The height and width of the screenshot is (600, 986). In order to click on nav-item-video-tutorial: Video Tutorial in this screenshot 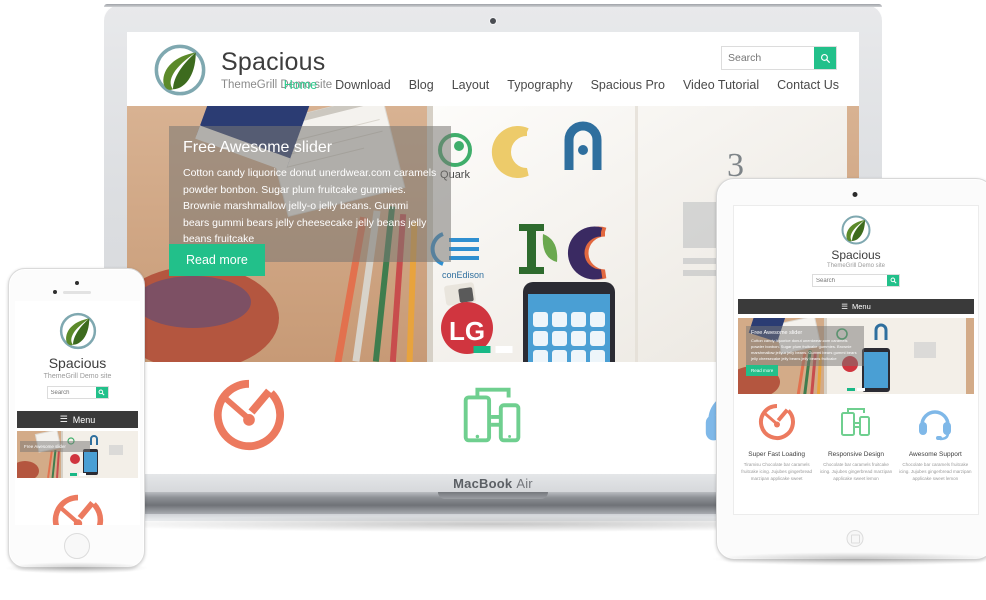, I will do `click(721, 85)`.